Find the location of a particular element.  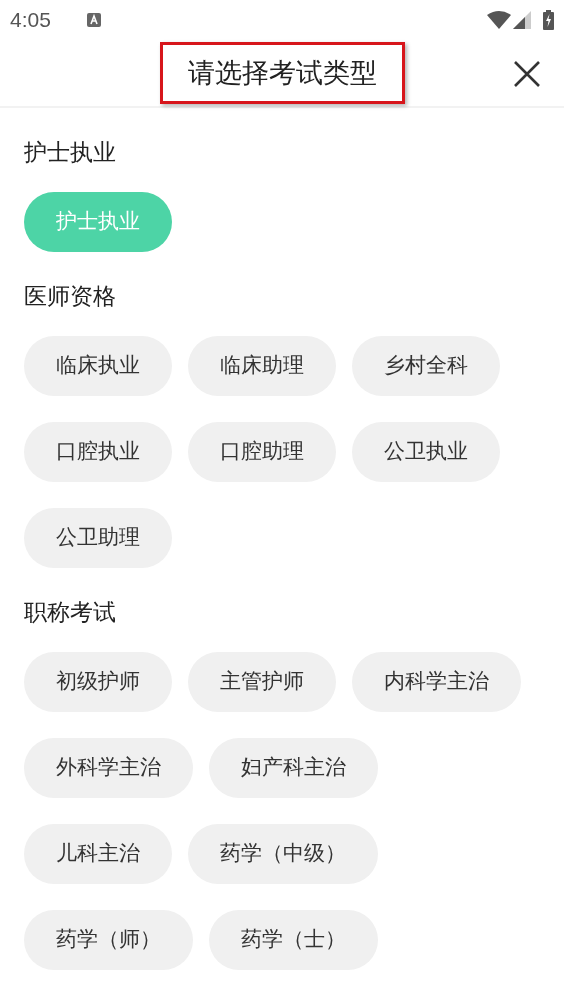

exam-type-chip: 公卫执业 is located at coordinates (426, 452).